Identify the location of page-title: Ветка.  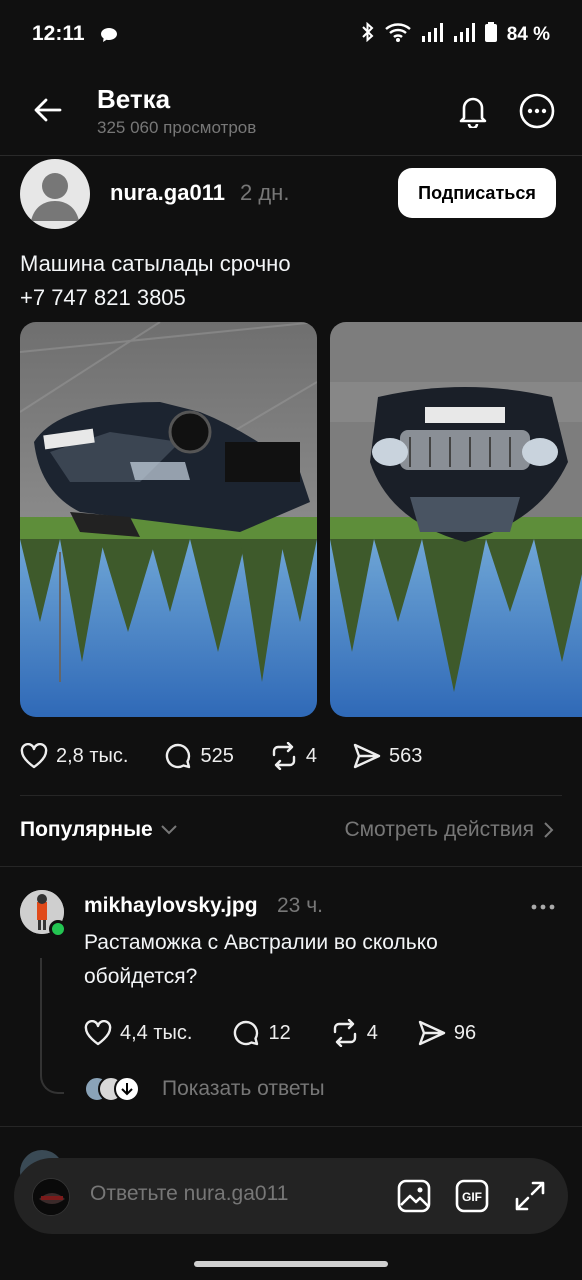
(134, 99).